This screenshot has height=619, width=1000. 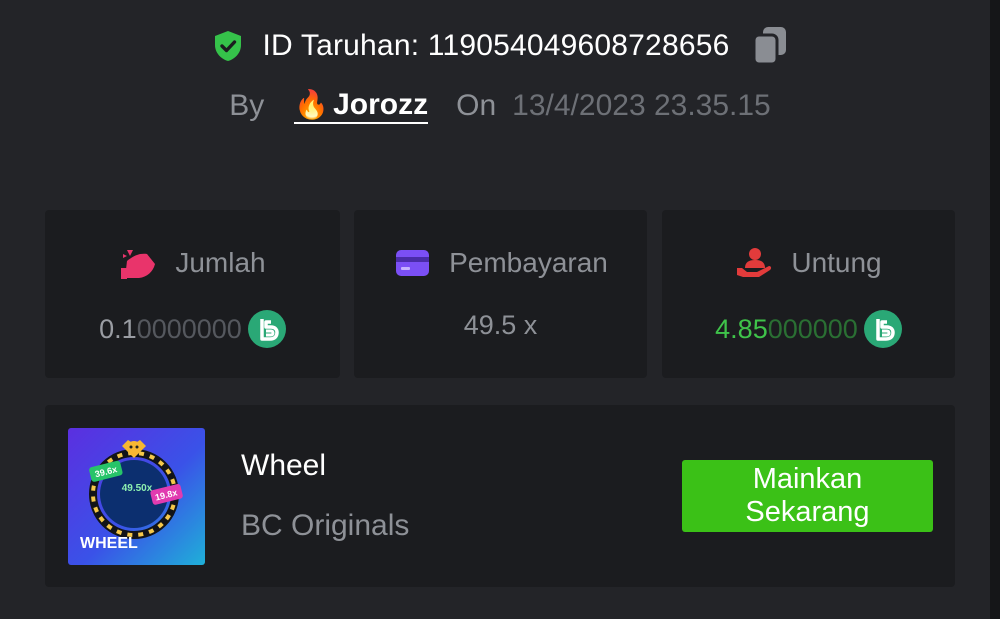 I want to click on game-provider: BC Originals, so click(x=325, y=525).